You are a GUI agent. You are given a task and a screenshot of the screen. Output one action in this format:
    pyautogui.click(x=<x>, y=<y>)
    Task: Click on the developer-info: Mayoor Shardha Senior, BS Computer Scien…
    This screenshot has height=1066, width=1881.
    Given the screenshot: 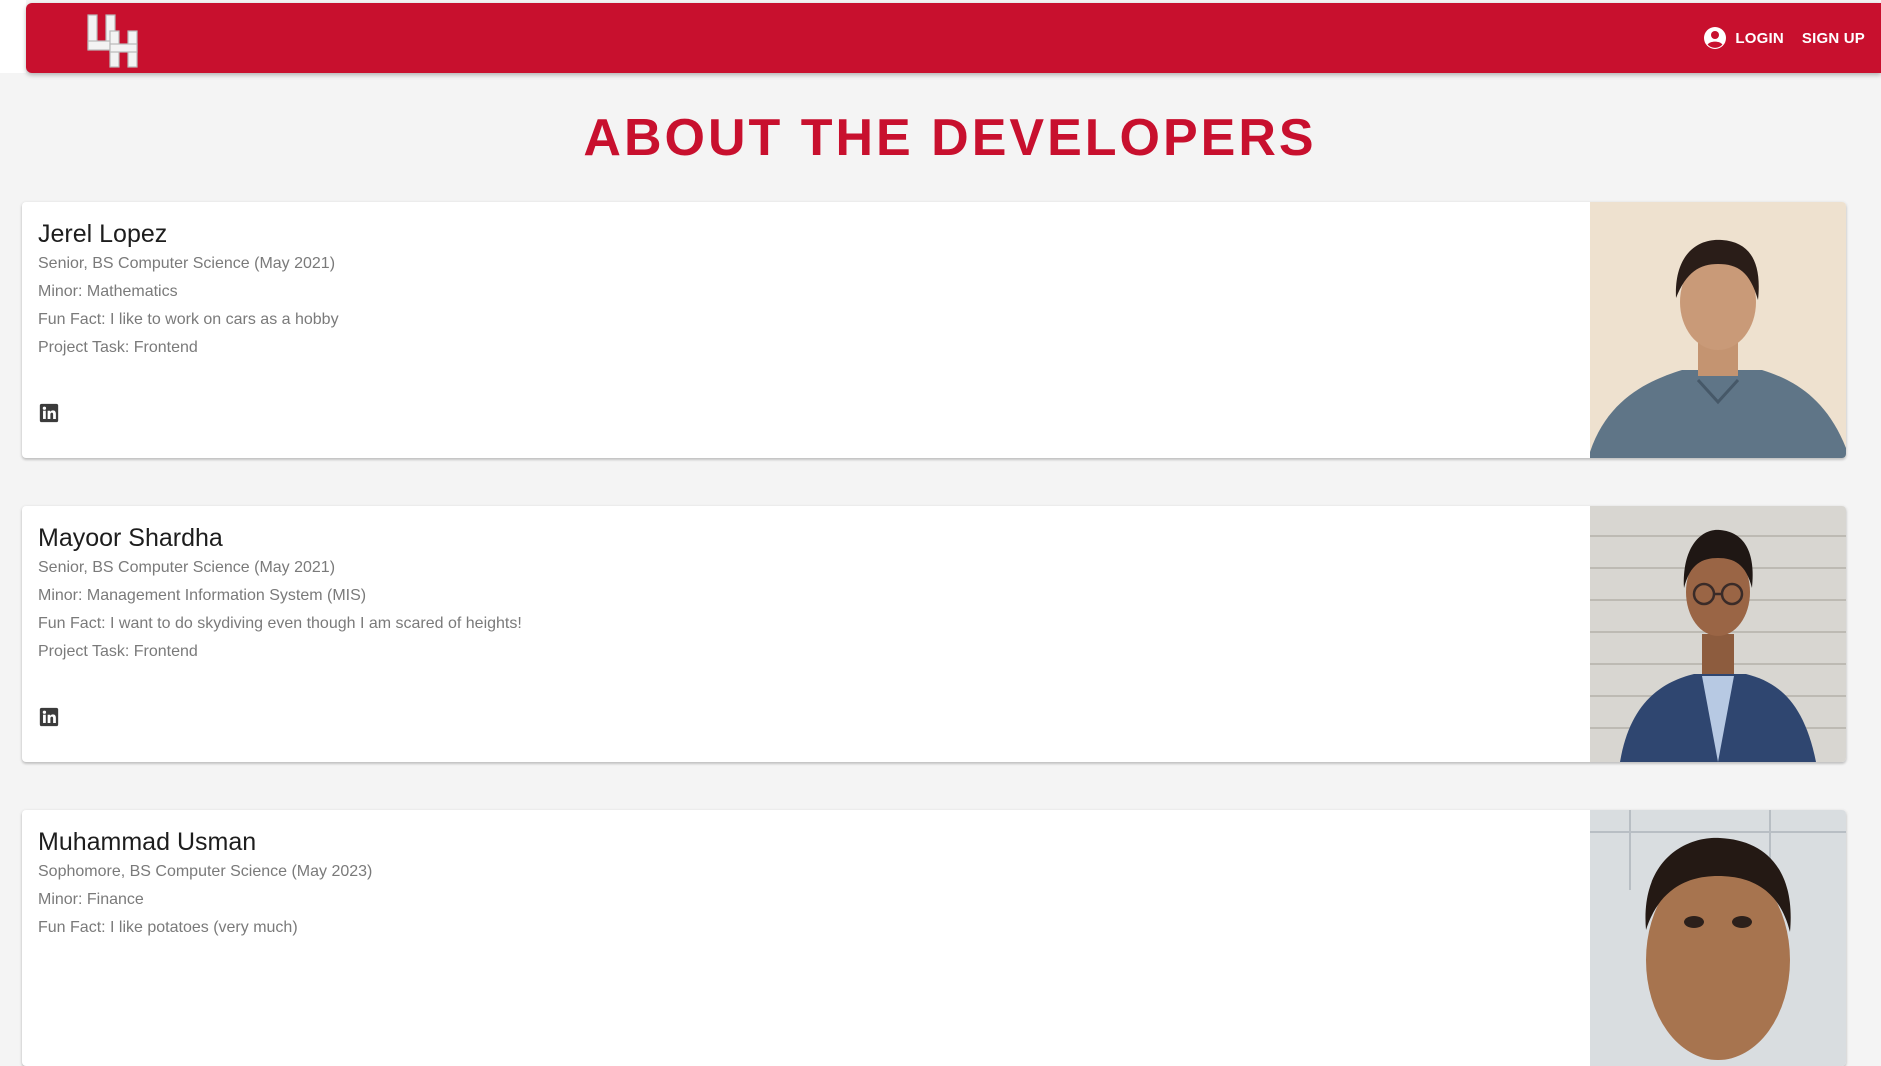 What is the action you would take?
    pyautogui.click(x=280, y=595)
    